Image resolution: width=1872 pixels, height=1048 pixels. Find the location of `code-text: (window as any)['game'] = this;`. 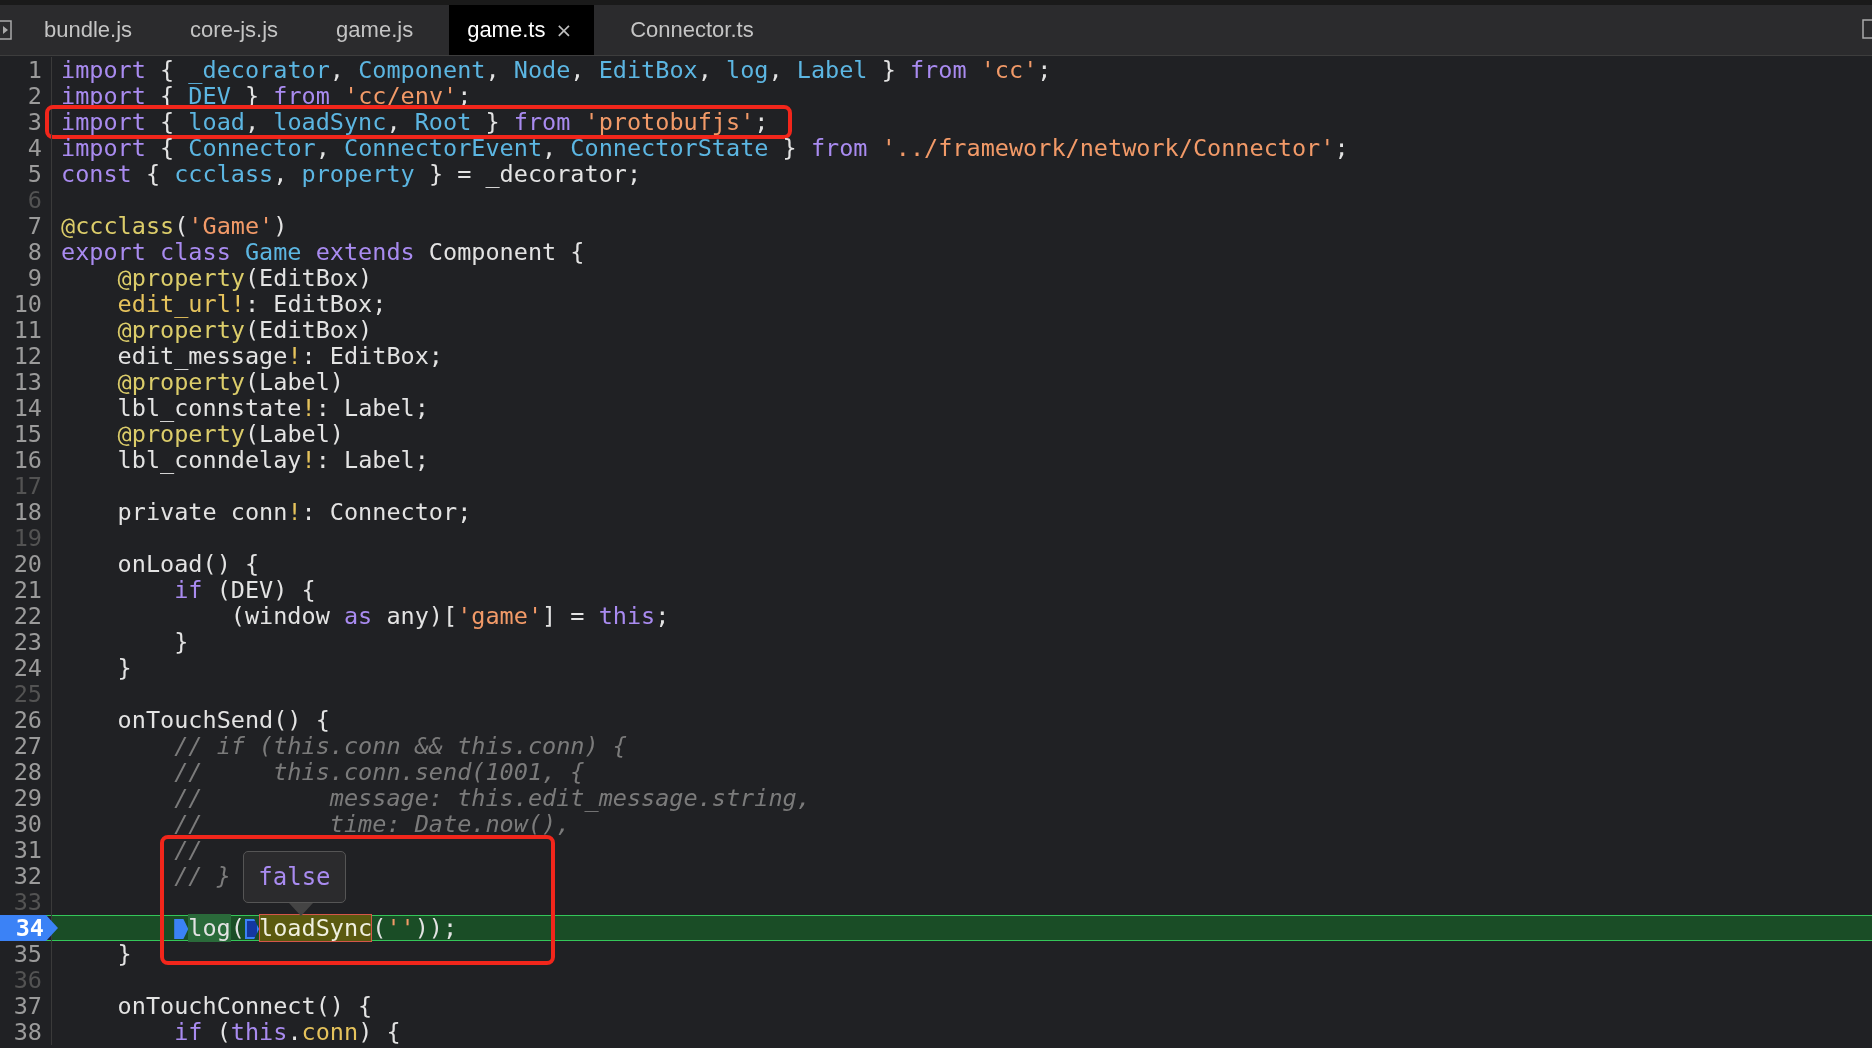

code-text: (window as any)['game'] = this; is located at coordinates (449, 616).